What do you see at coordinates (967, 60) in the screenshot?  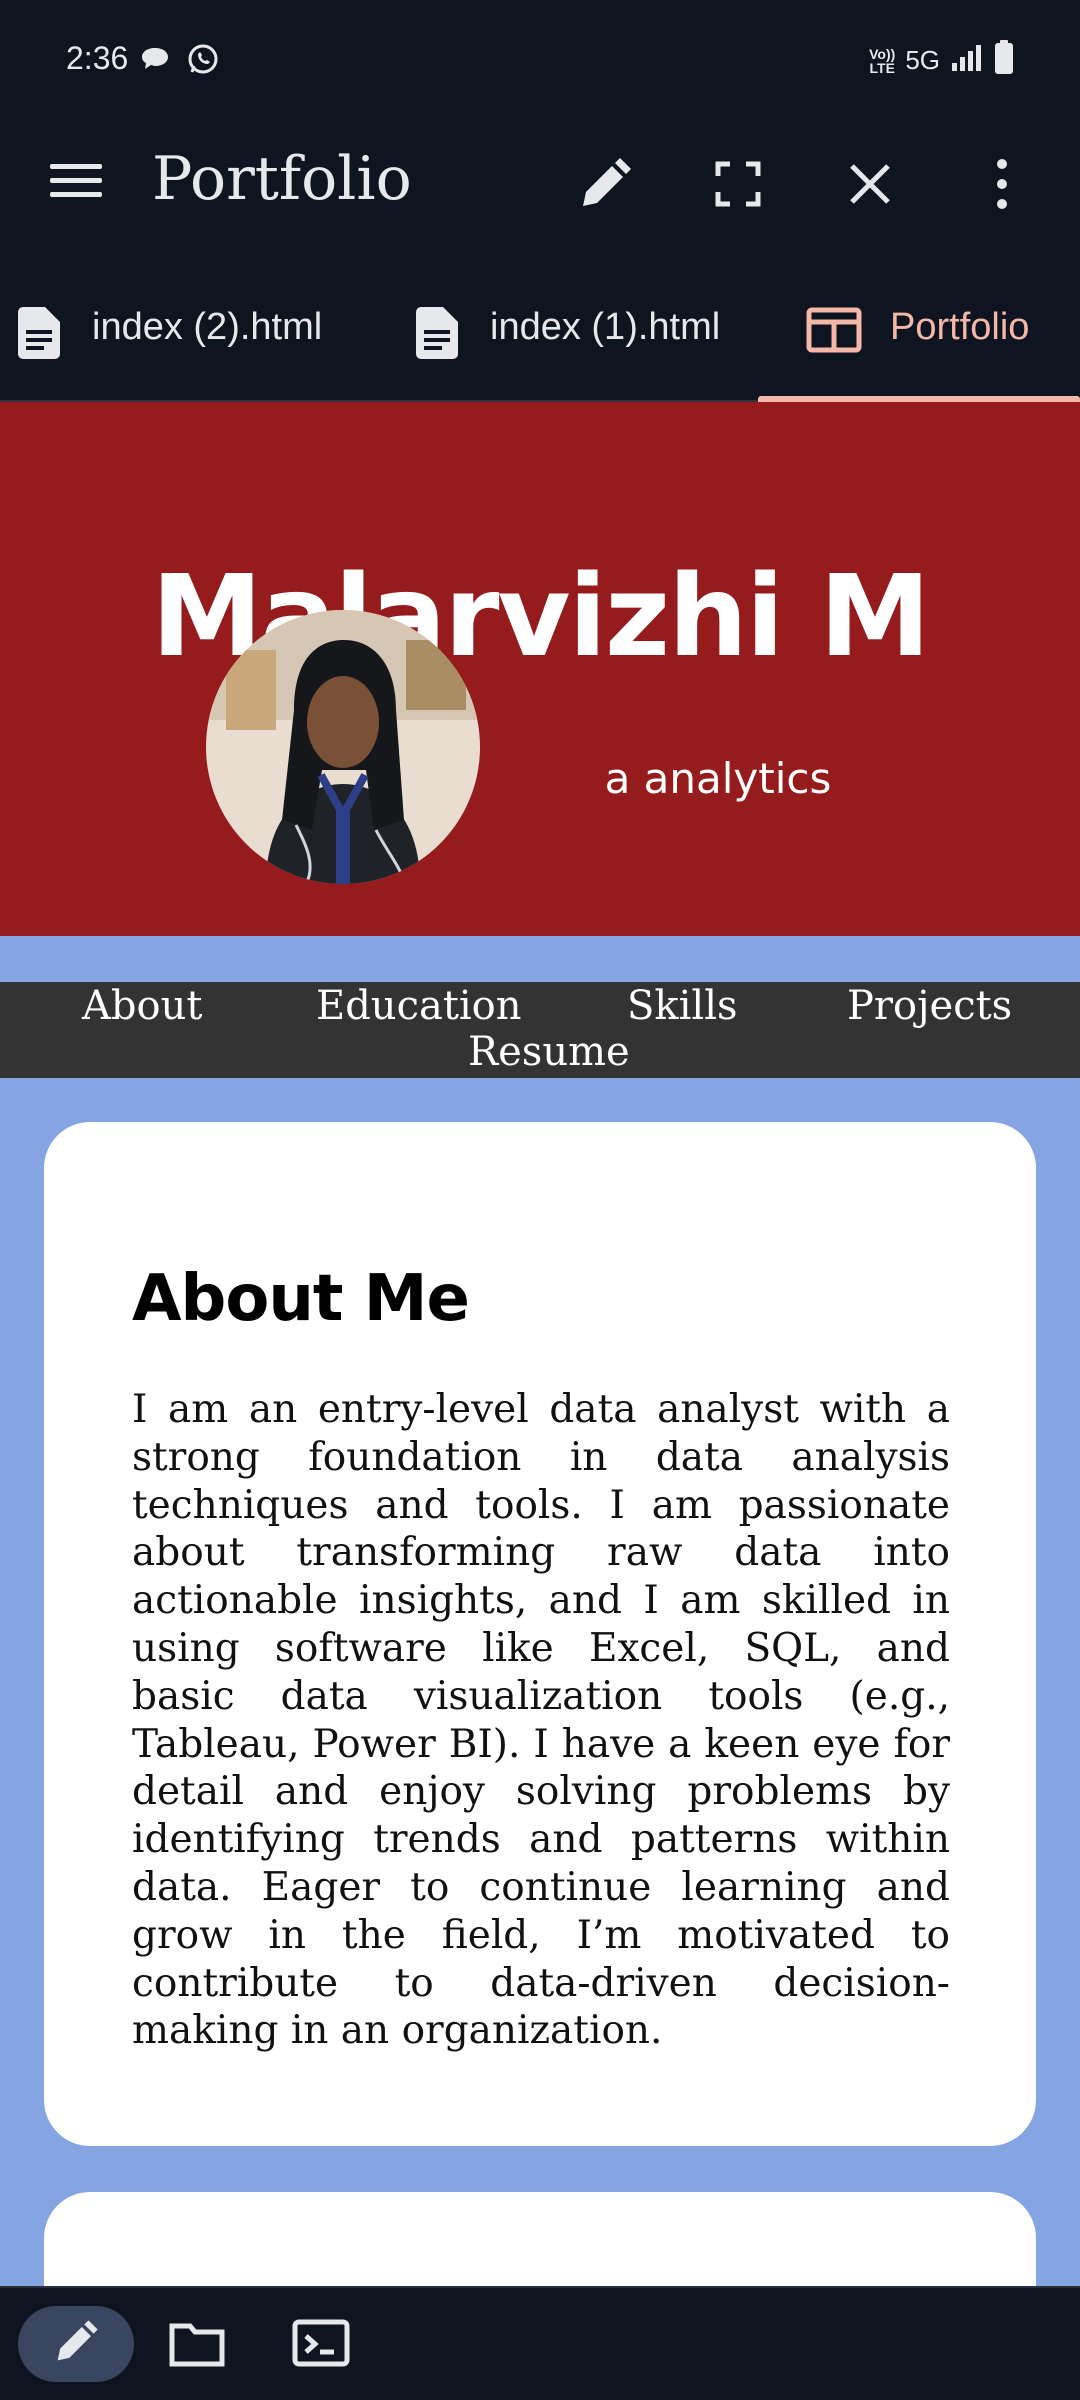 I see `signal-icon` at bounding box center [967, 60].